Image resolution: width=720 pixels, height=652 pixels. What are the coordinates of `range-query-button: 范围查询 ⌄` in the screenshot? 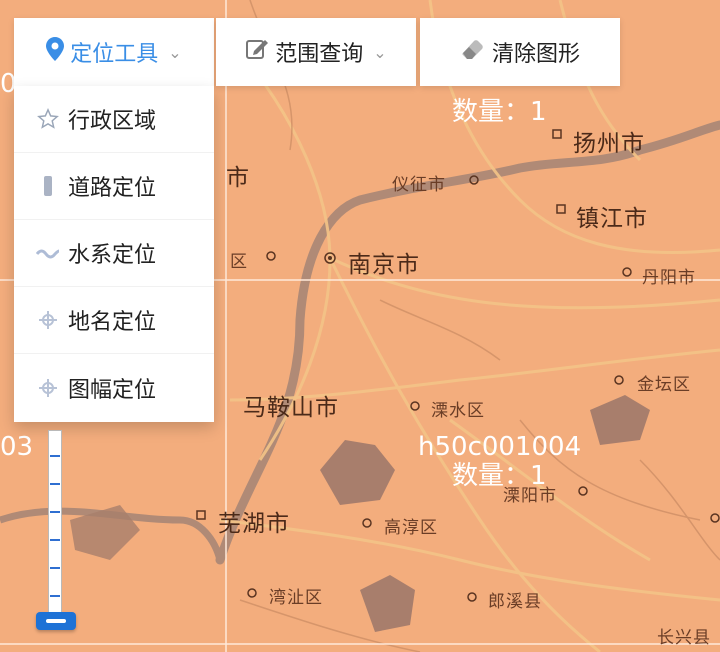 It's located at (316, 52).